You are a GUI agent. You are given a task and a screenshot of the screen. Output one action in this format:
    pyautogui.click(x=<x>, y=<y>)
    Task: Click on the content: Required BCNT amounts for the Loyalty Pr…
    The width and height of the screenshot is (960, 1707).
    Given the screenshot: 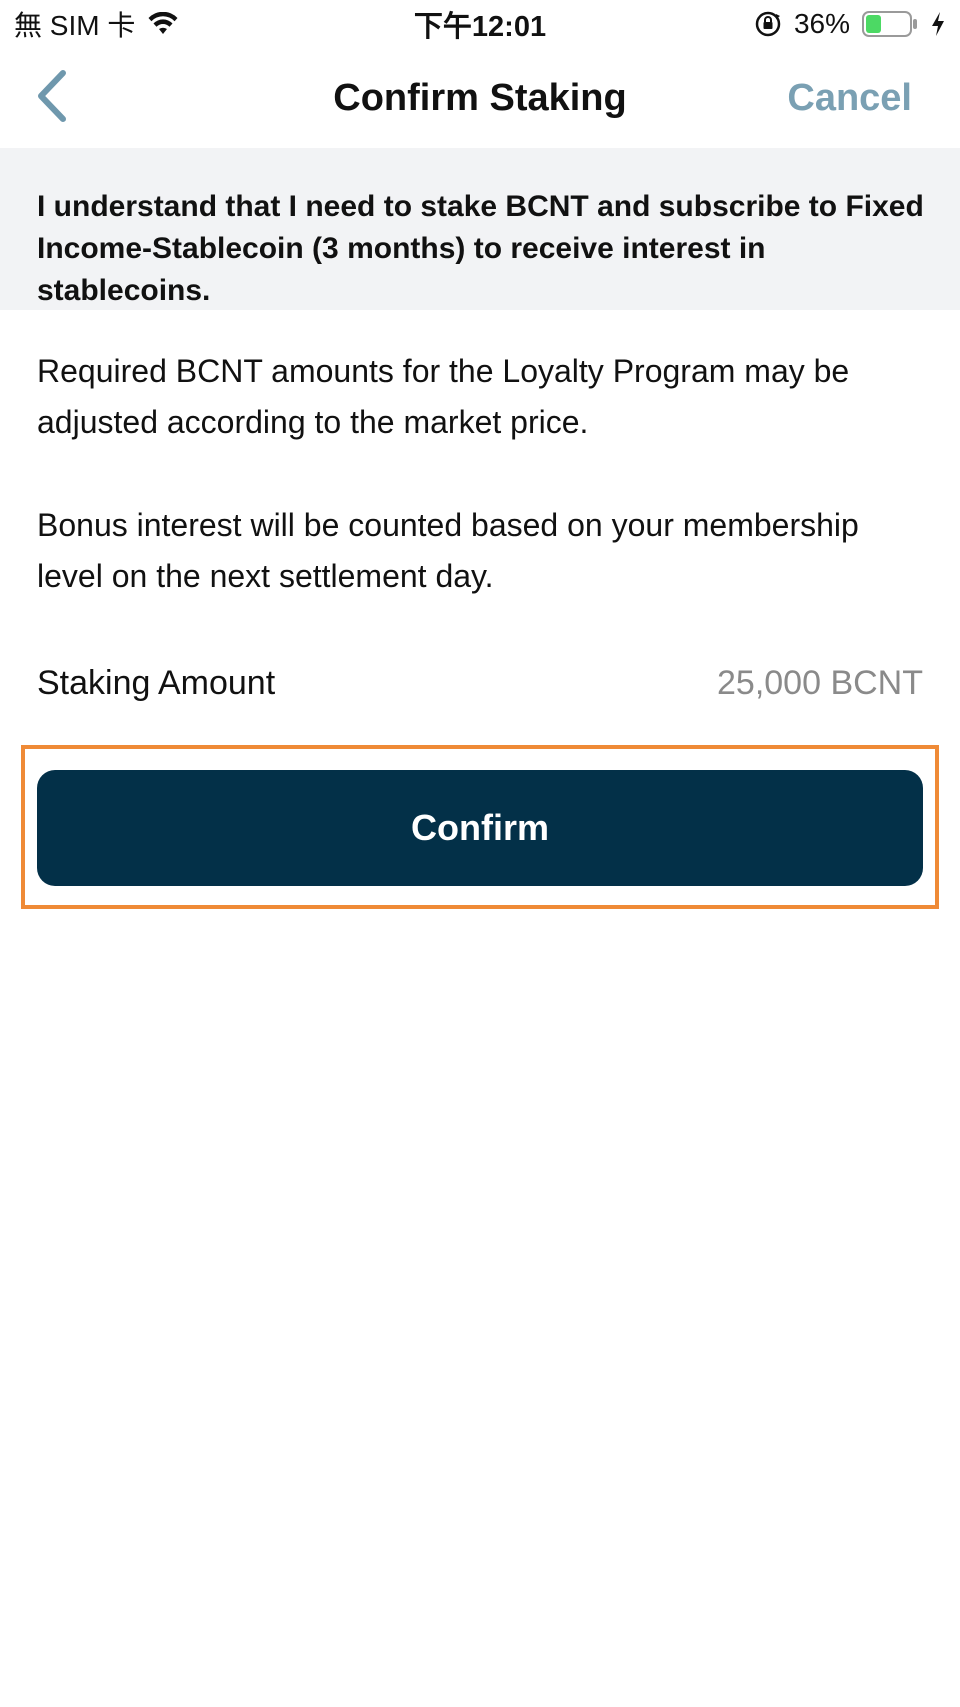 What is the action you would take?
    pyautogui.click(x=482, y=474)
    